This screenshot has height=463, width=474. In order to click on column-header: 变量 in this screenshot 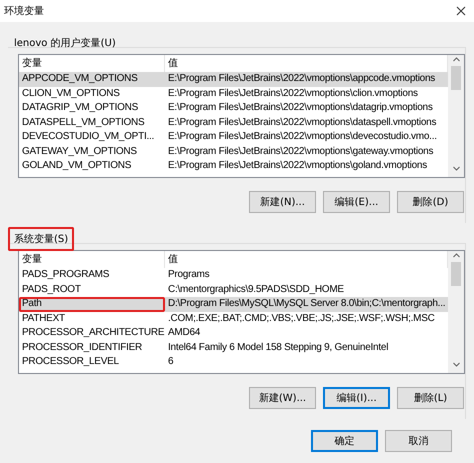, I will do `click(92, 259)`.